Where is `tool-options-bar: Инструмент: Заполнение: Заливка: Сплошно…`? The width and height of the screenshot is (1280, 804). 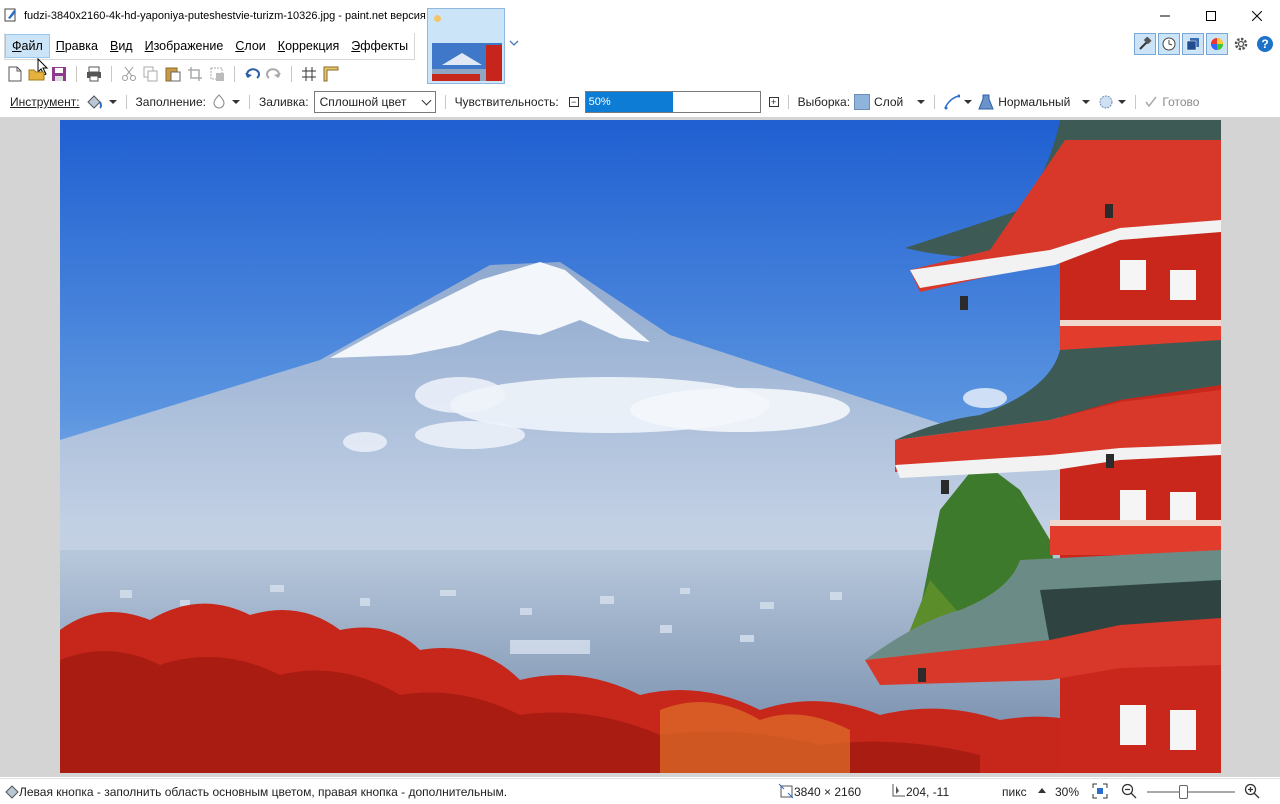 tool-options-bar: Инструмент: Заполнение: Заливка: Сплошно… is located at coordinates (640, 102).